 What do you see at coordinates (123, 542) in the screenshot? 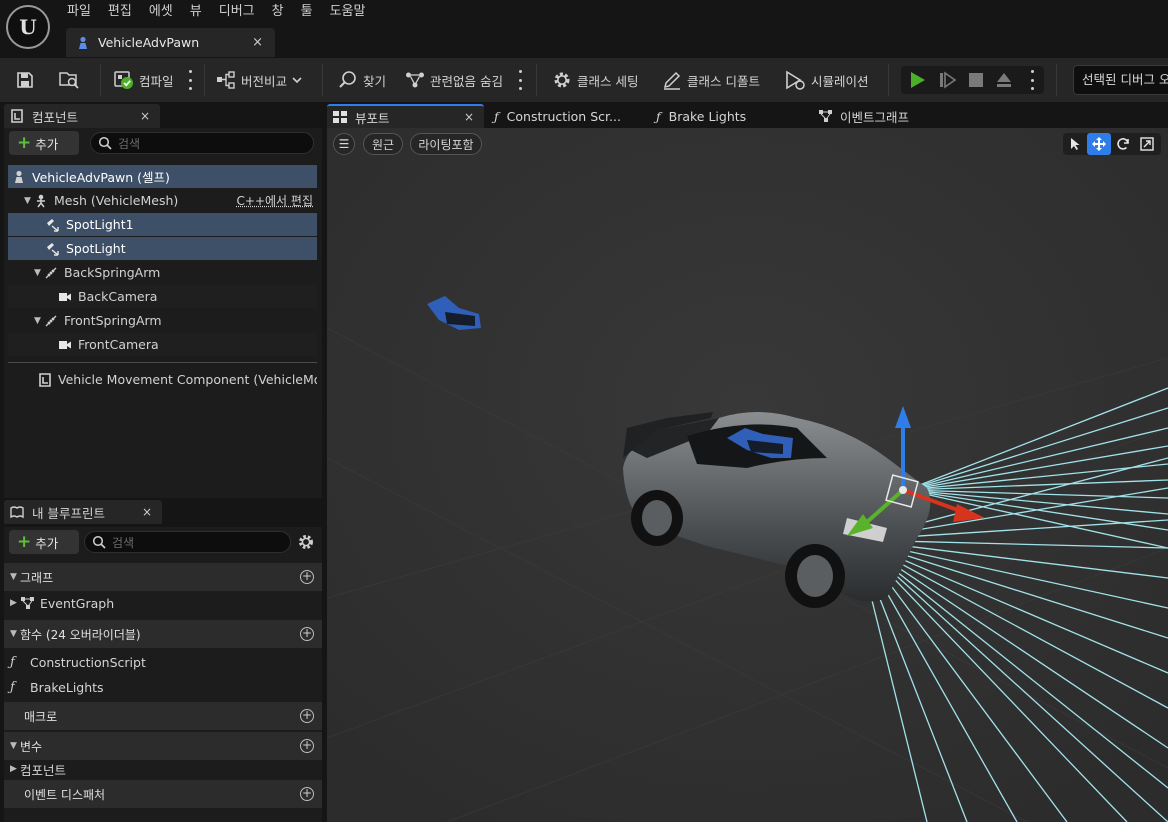
I see `blueprint-search-placeholder: 검색` at bounding box center [123, 542].